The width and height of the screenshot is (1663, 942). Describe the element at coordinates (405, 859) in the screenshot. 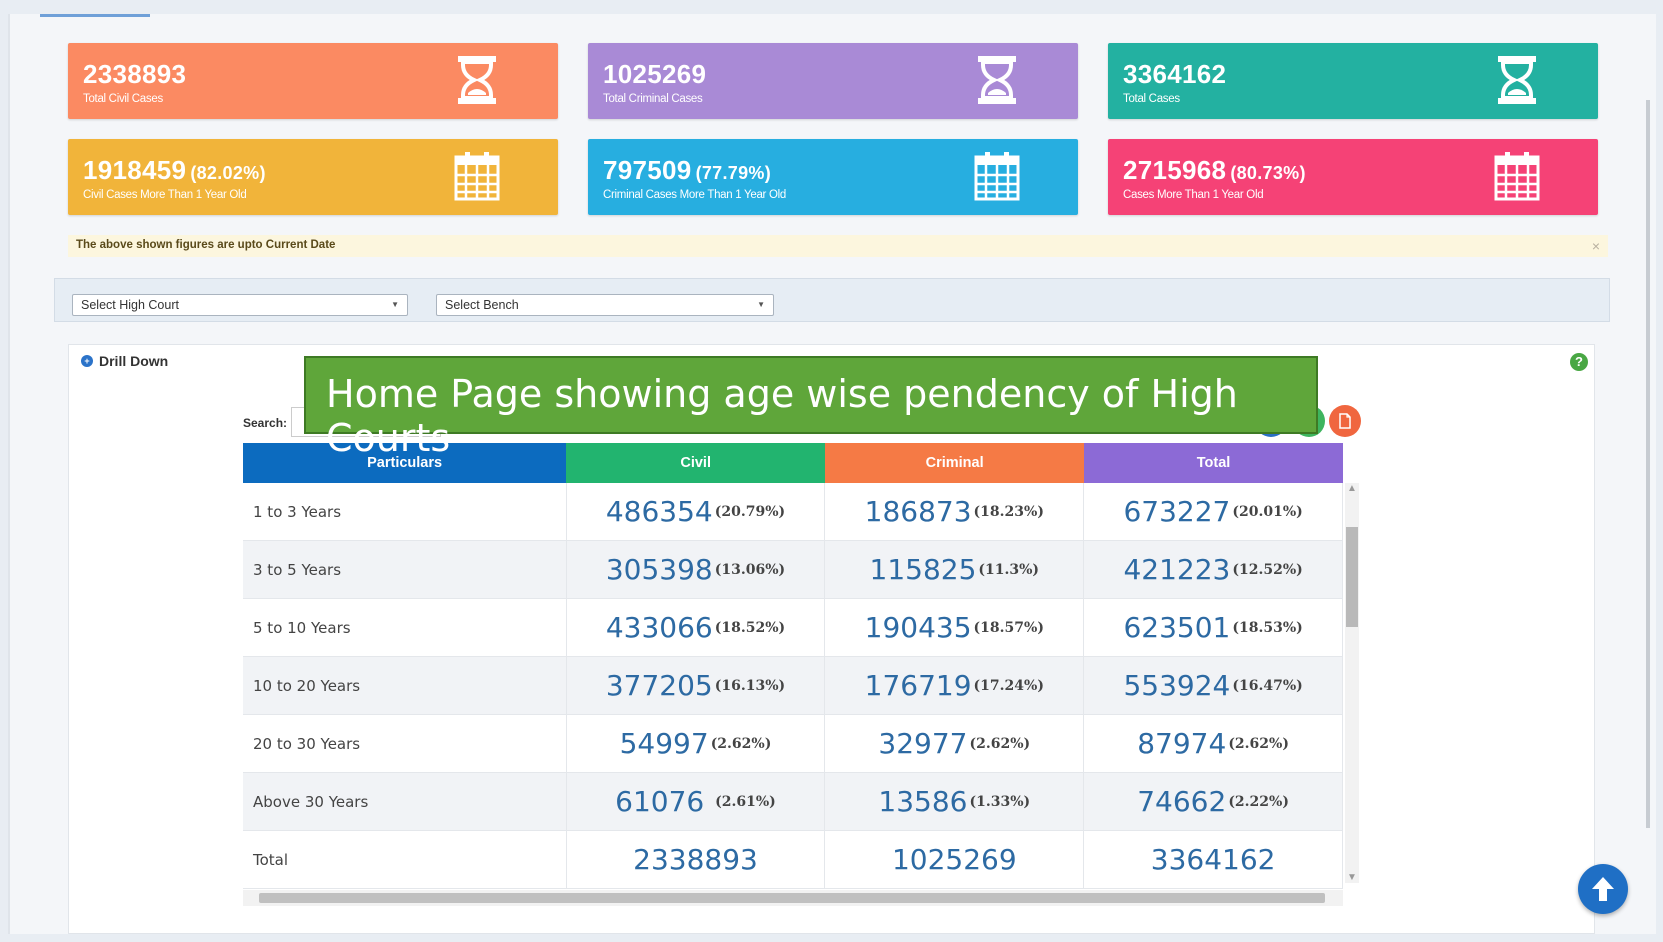

I see `row-label: Total` at that location.